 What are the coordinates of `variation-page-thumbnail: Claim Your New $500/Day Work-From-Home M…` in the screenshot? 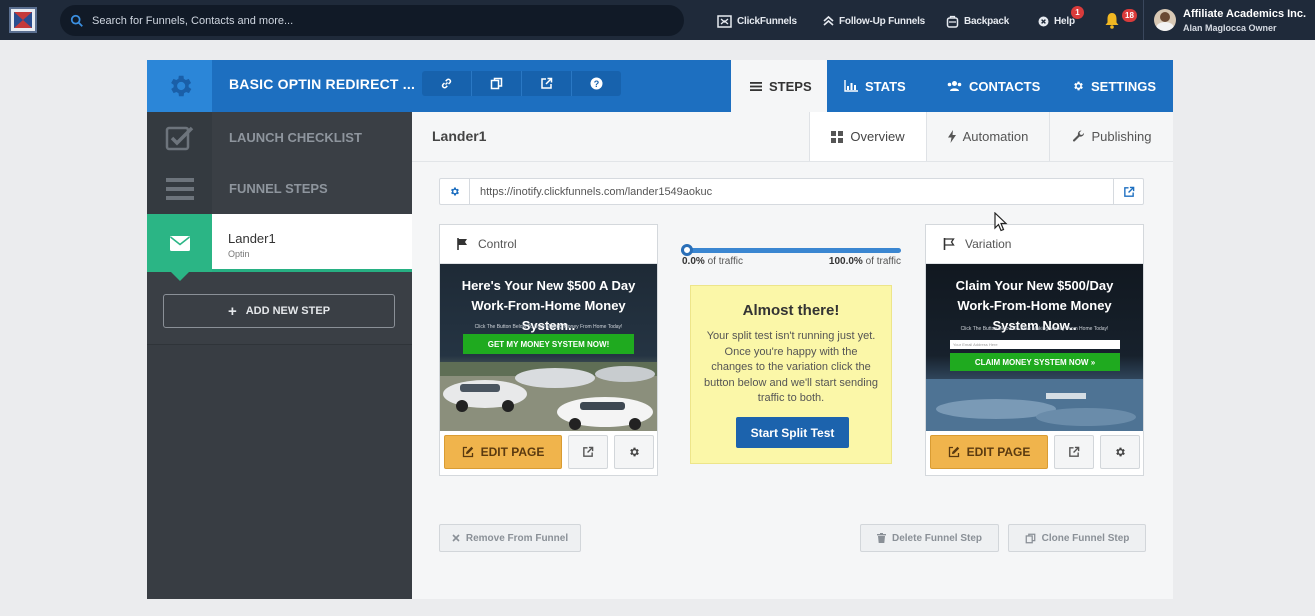 It's located at (1034, 347).